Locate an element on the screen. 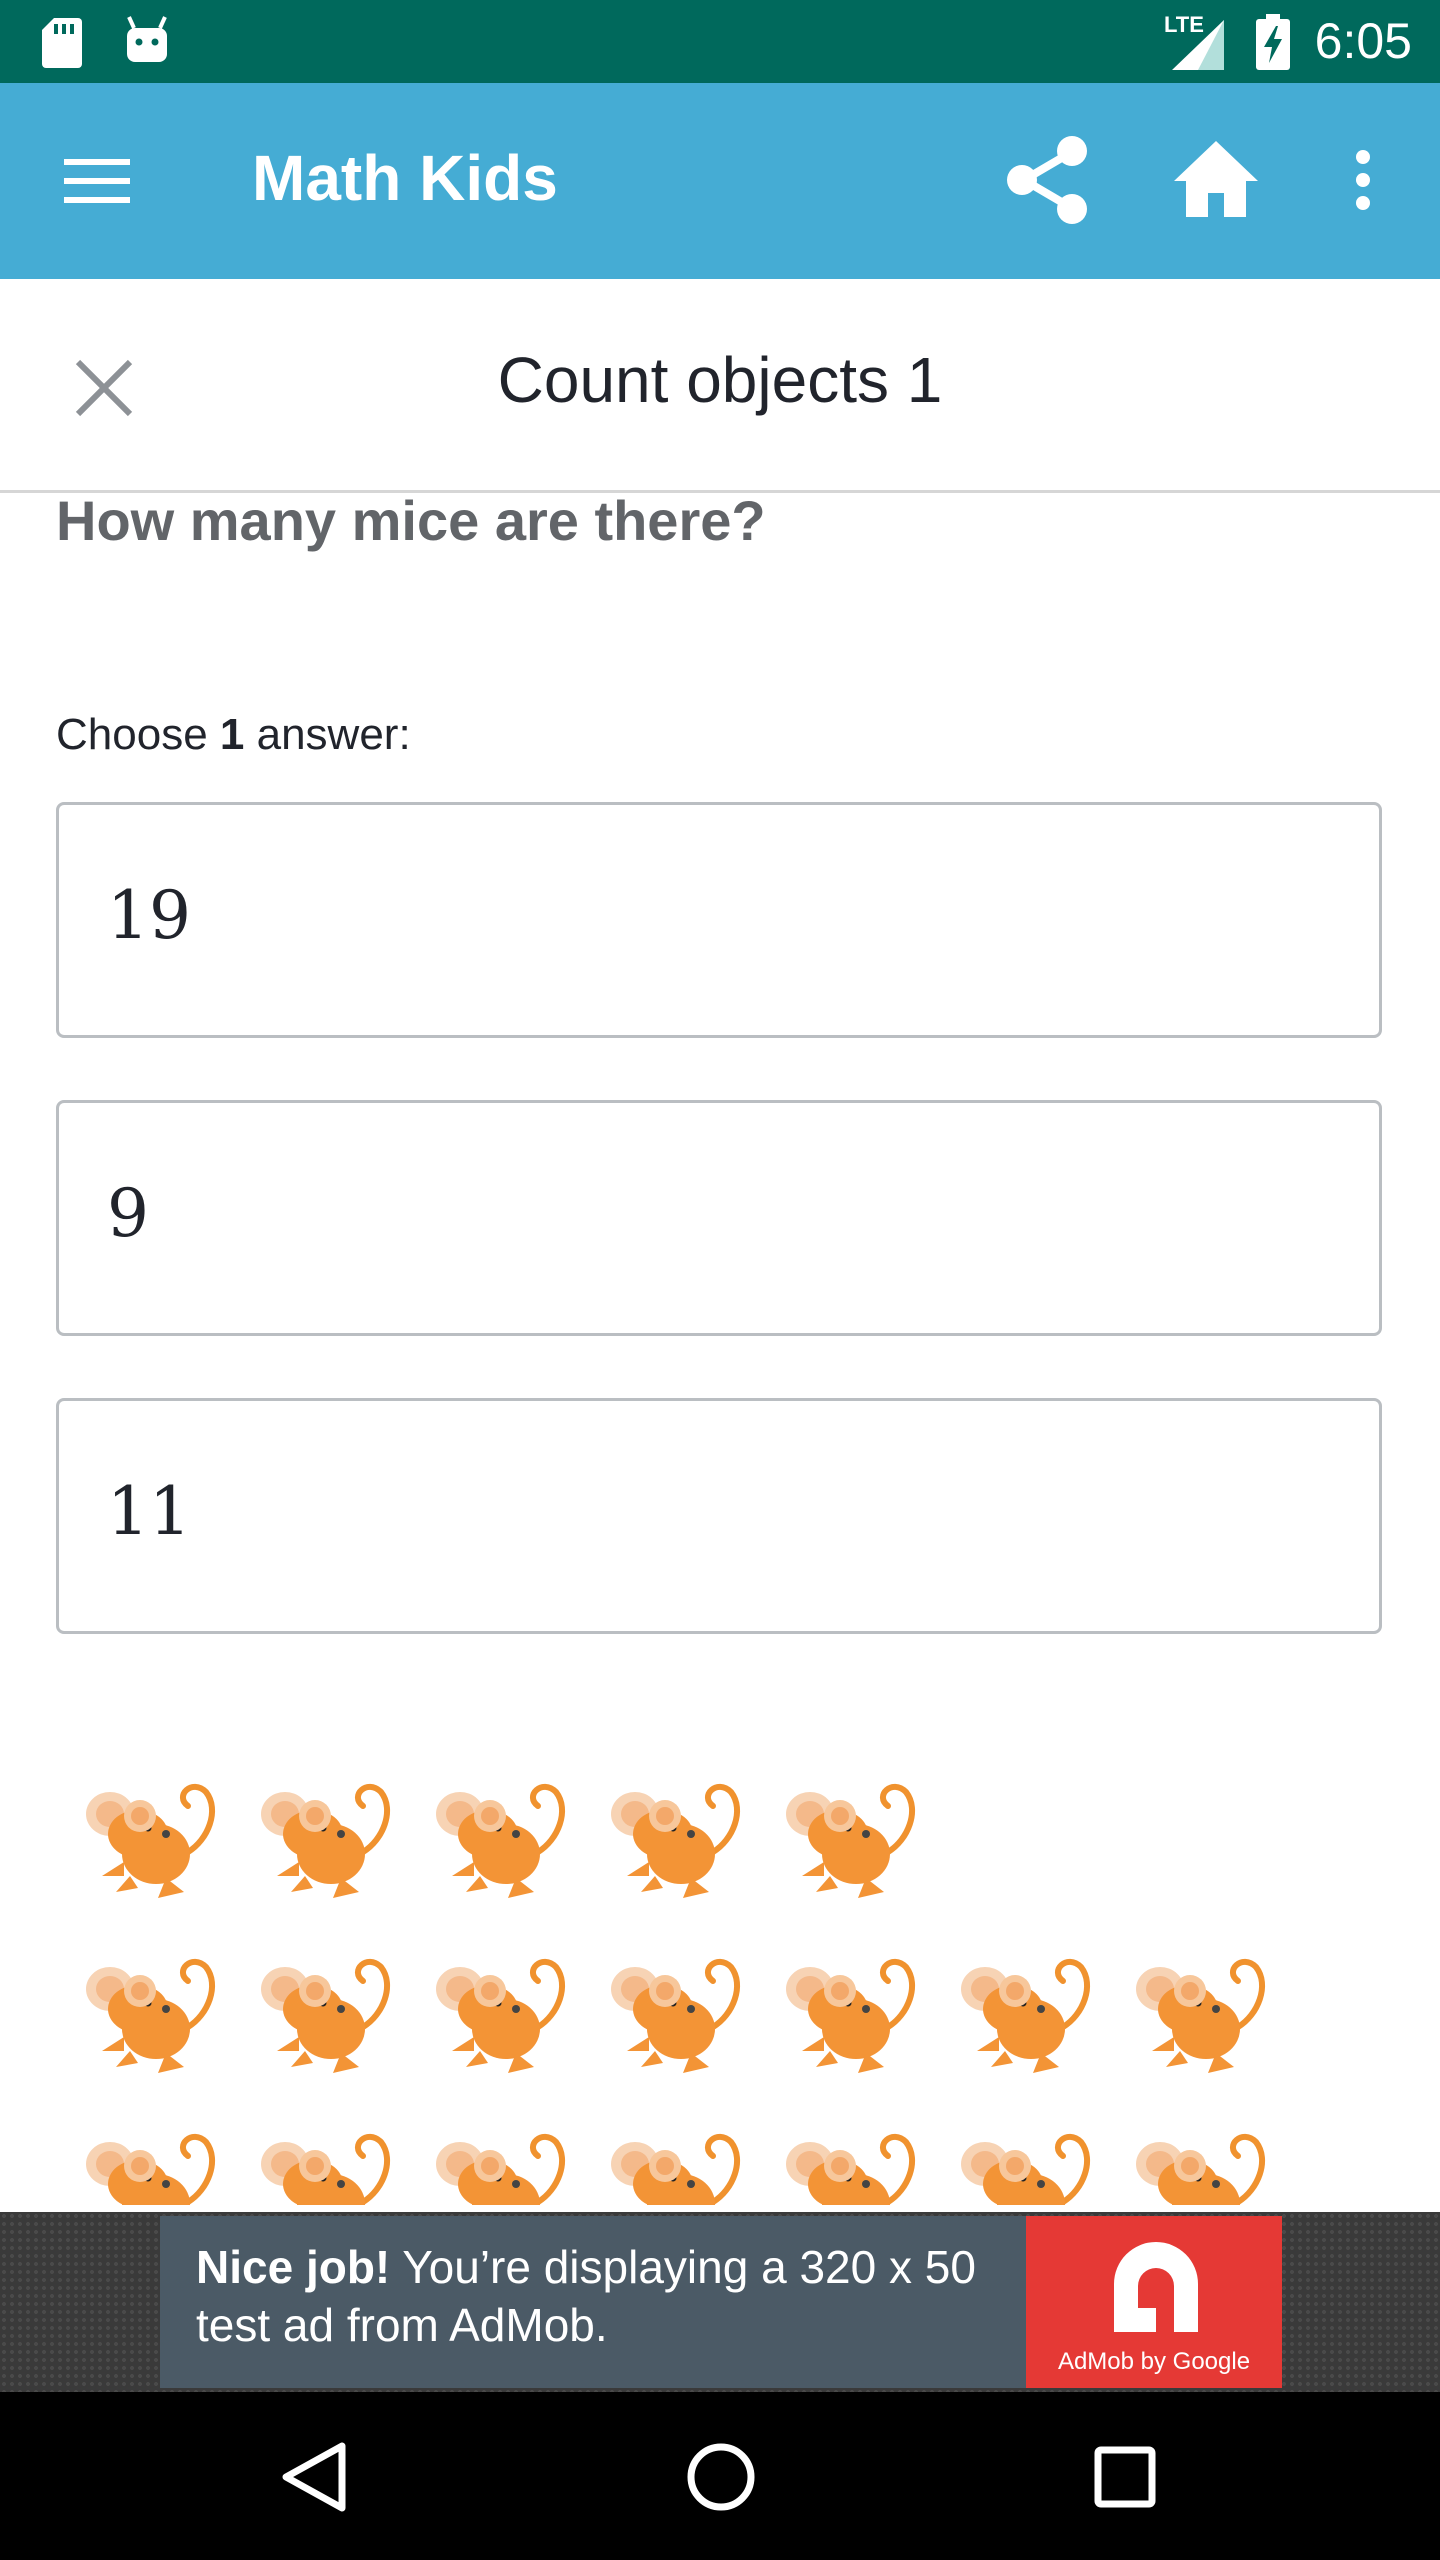 The image size is (1440, 2560). ad-bold-text: Nice job! is located at coordinates (293, 2267).